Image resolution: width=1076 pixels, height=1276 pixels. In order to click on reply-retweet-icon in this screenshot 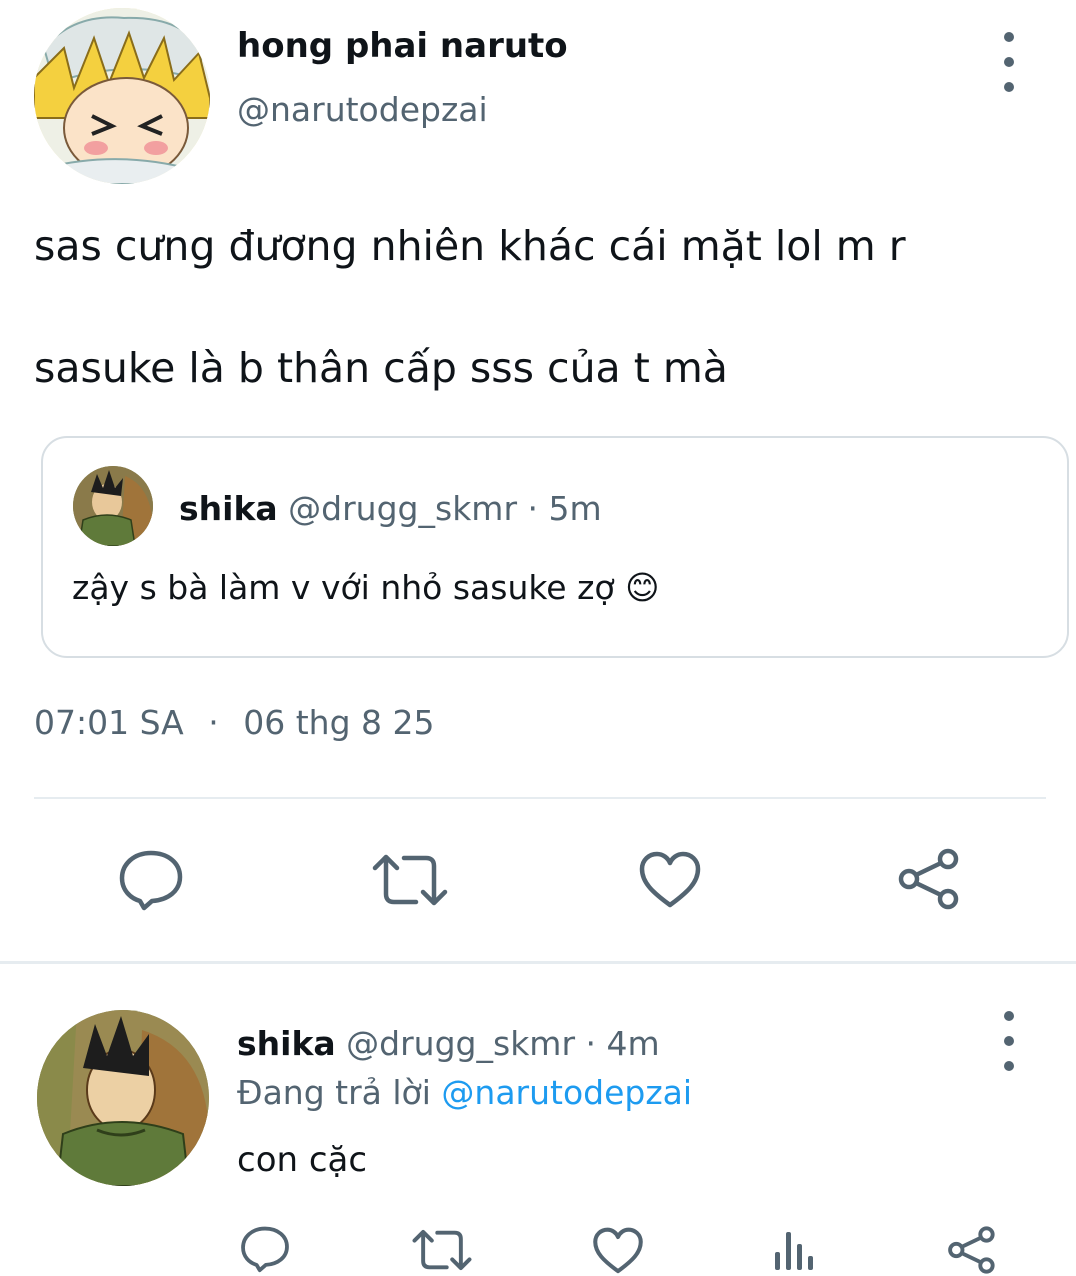, I will do `click(442, 1250)`.